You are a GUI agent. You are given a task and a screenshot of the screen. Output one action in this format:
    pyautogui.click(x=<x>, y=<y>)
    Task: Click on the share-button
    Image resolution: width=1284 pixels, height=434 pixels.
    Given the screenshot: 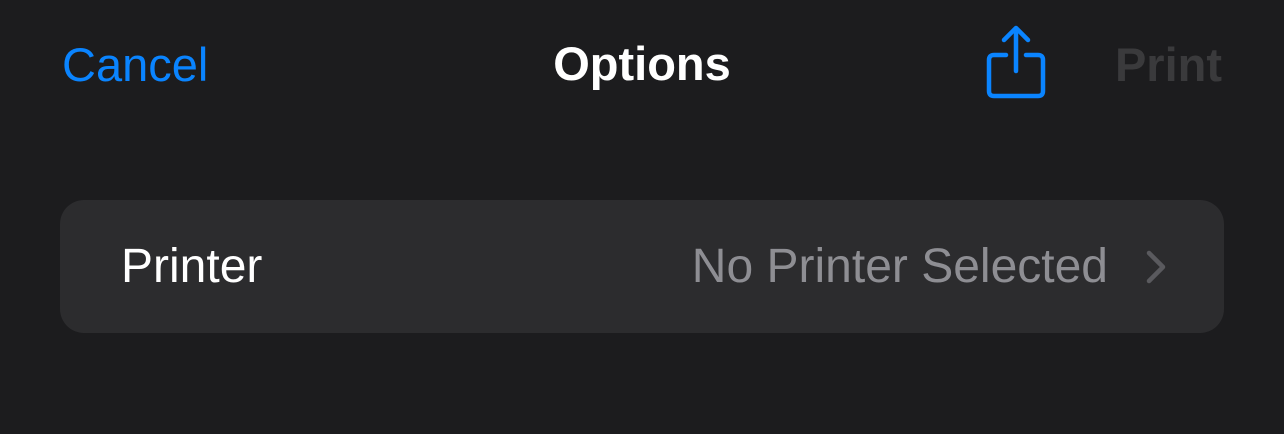 What is the action you would take?
    pyautogui.click(x=1016, y=62)
    